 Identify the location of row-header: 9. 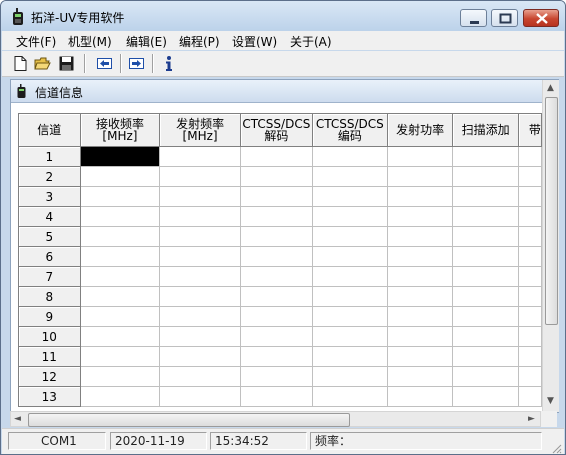
(49, 316).